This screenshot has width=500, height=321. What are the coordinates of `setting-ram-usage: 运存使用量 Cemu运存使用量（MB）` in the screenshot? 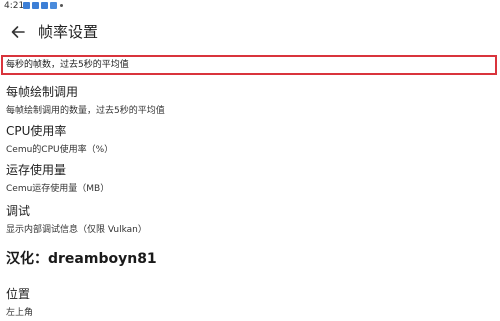 It's located at (57, 178).